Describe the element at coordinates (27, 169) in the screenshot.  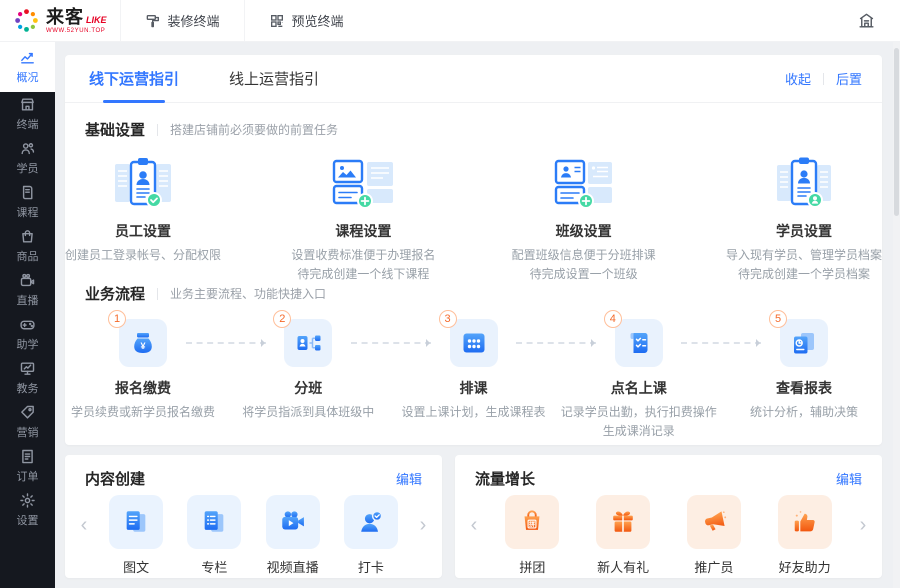
I see `sidebar-item-label: 学员` at that location.